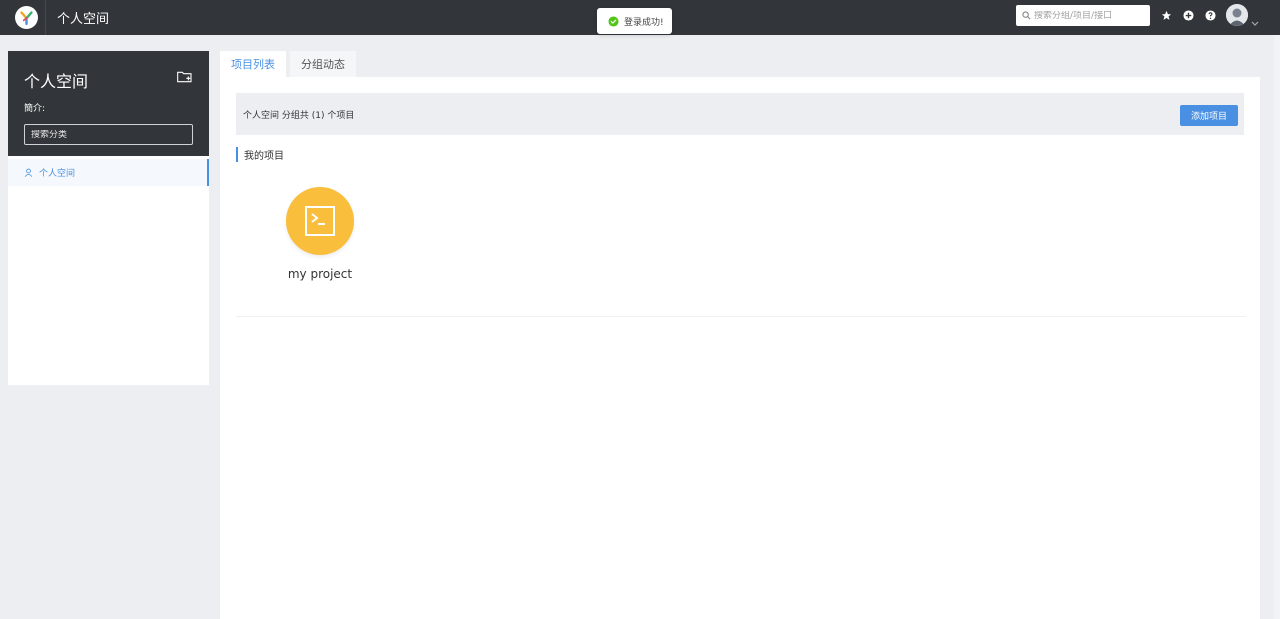  What do you see at coordinates (1277, 327) in the screenshot?
I see `page-scrollbar` at bounding box center [1277, 327].